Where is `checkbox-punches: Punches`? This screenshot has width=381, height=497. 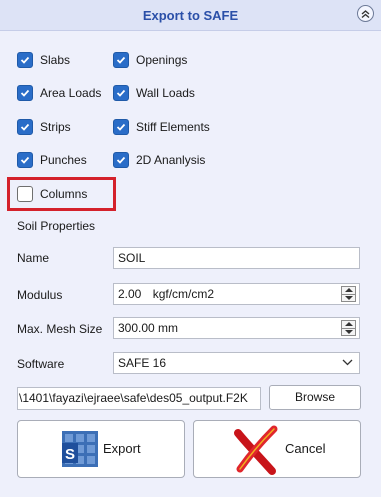 checkbox-punches: Punches is located at coordinates (52, 160).